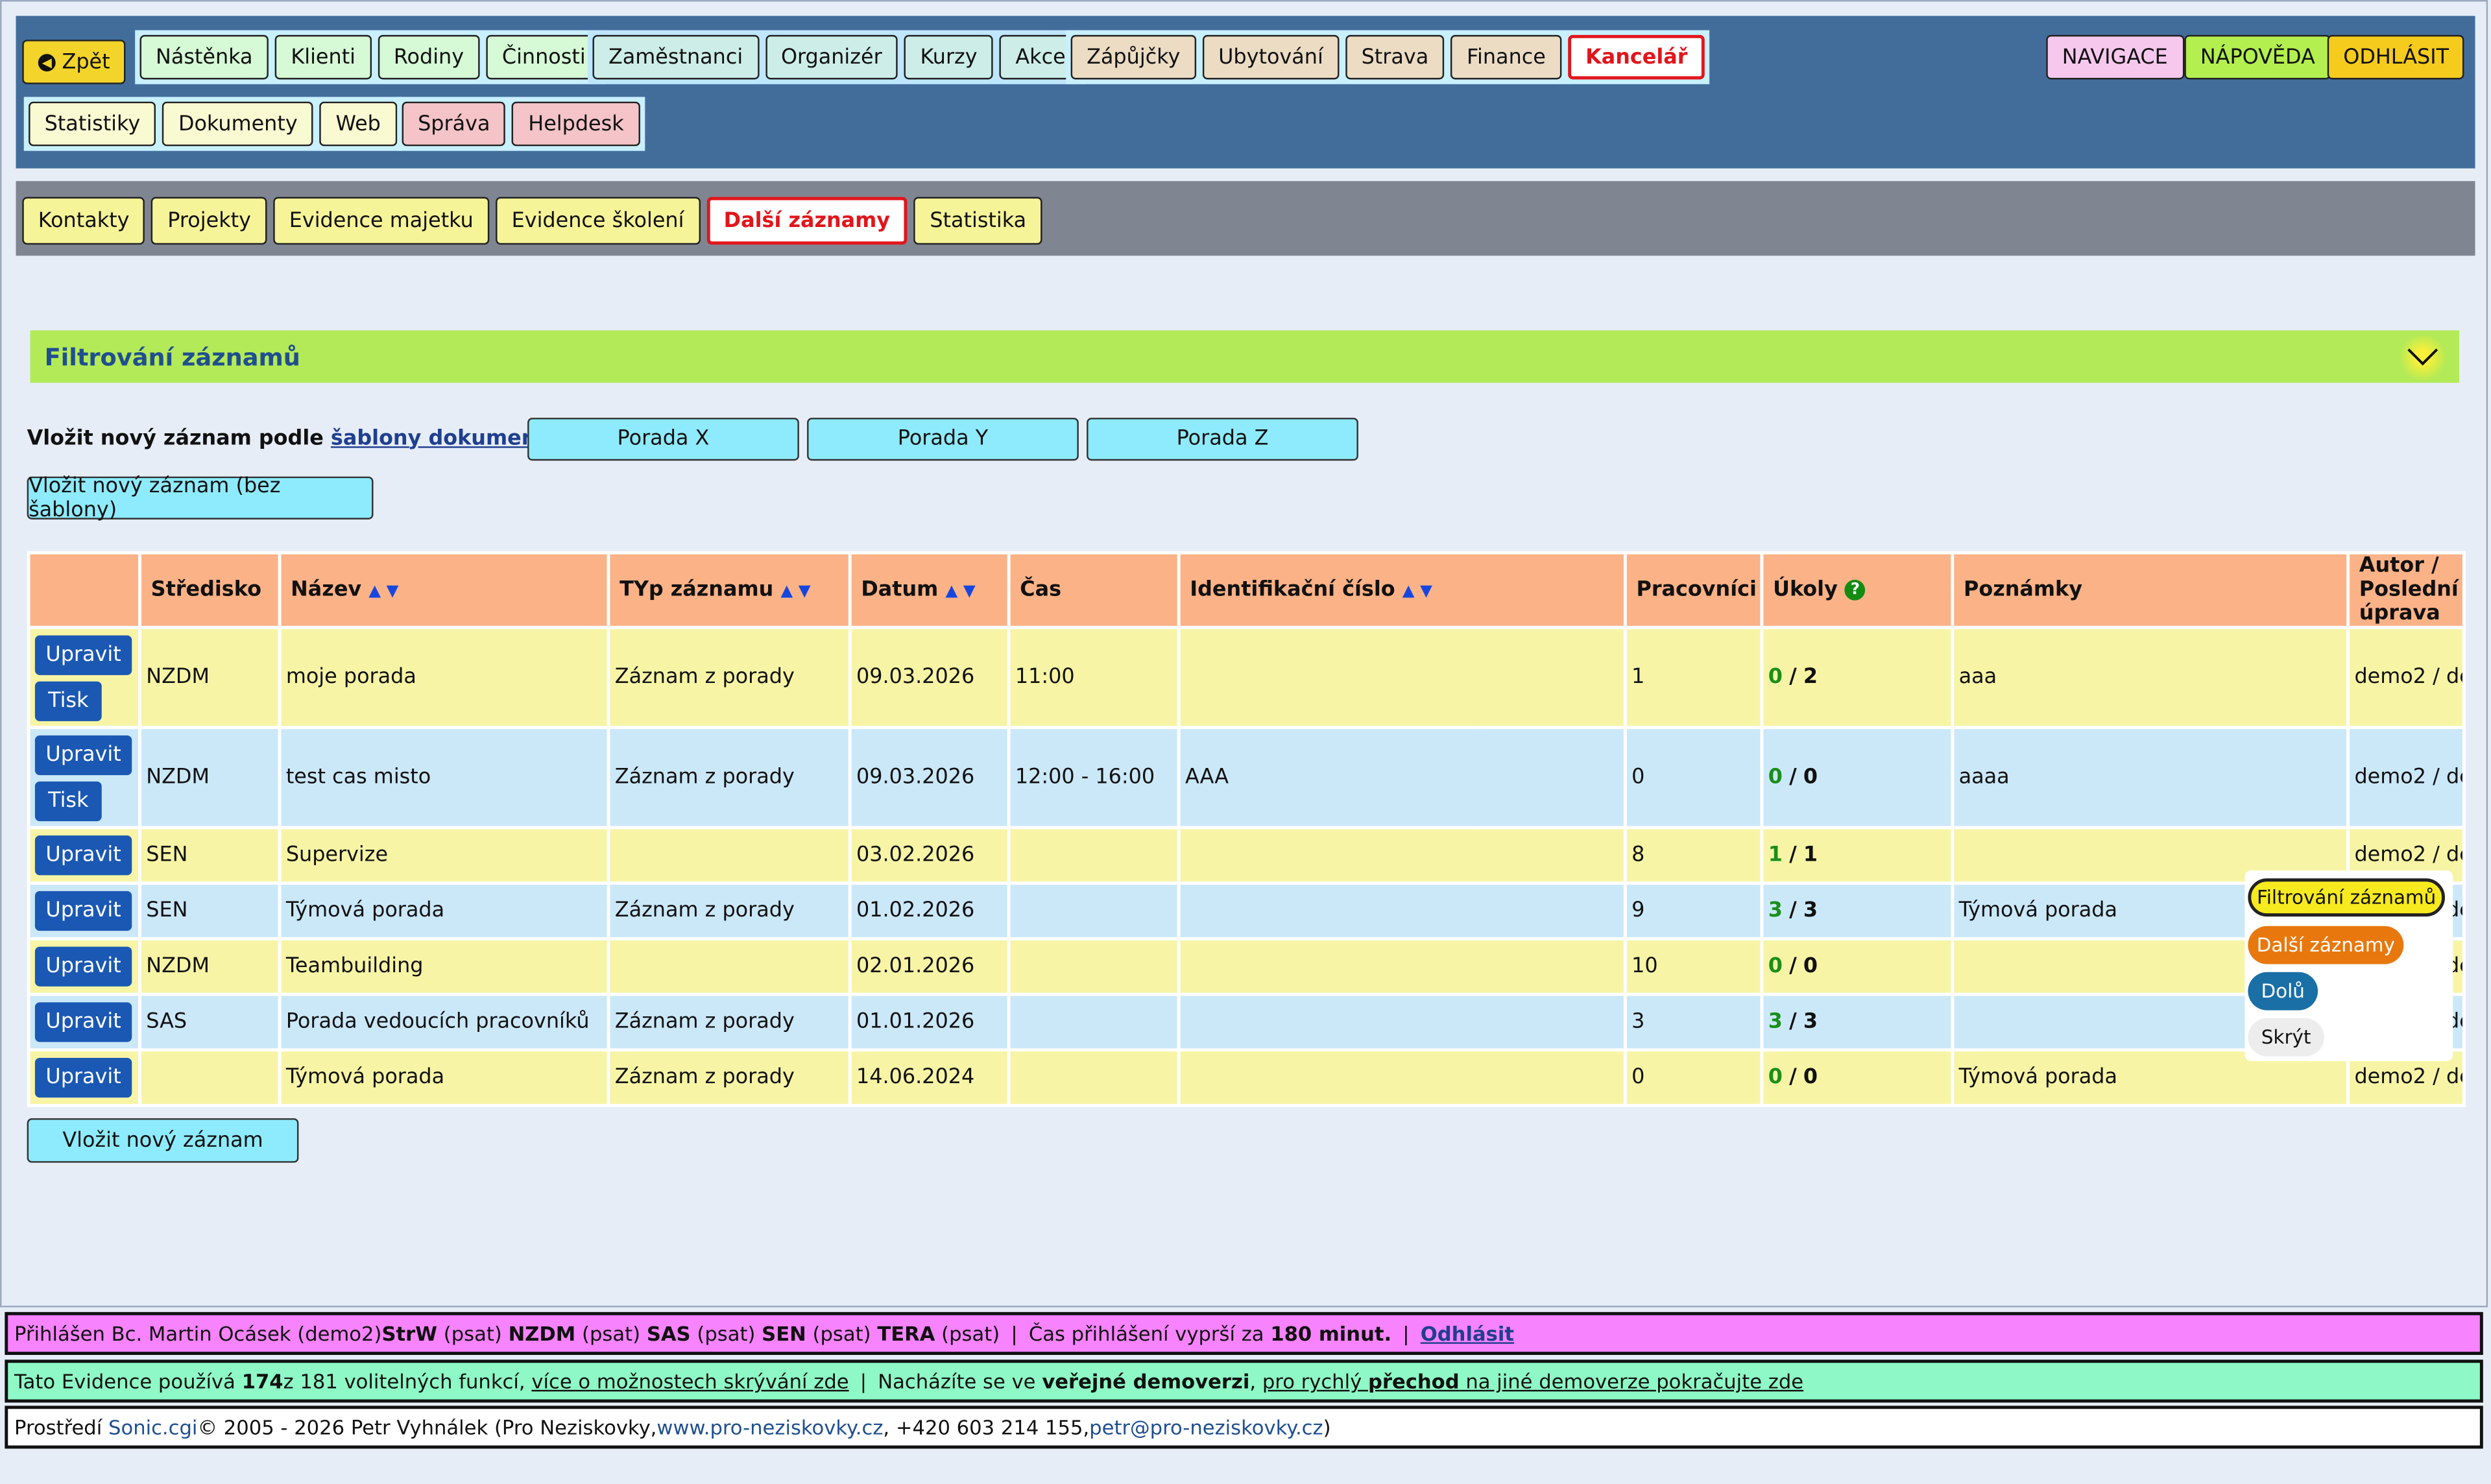 The image size is (2491, 1484). What do you see at coordinates (929, 967) in the screenshot?
I see `cell-date: 02.01.2026` at bounding box center [929, 967].